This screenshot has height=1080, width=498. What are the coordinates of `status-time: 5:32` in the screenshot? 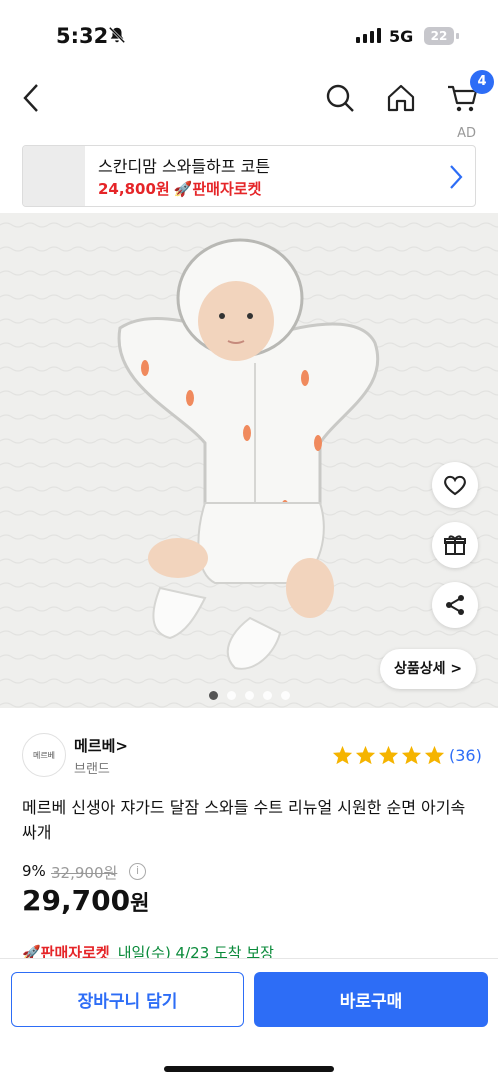 It's located at (82, 36).